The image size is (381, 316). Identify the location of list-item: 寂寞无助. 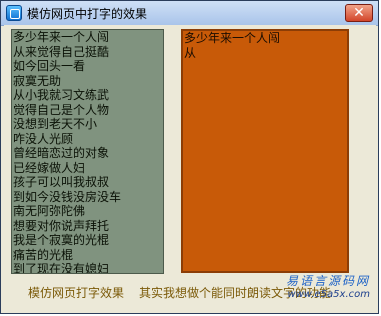
(87, 81).